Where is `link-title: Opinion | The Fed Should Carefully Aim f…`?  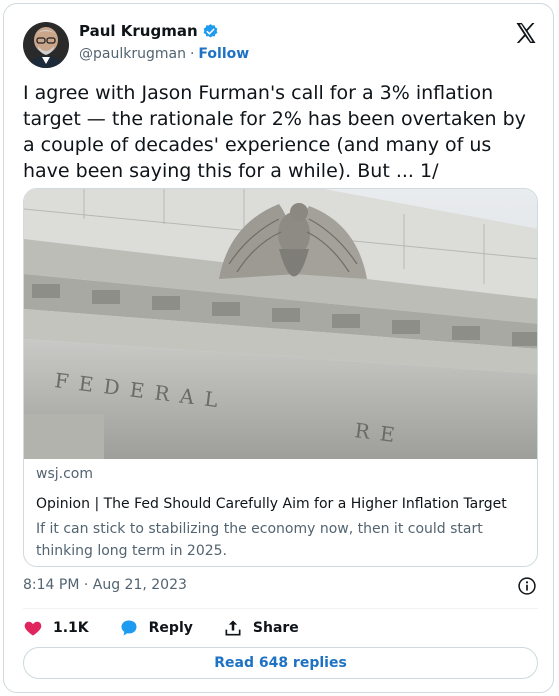
link-title: Opinion | The Fed Should Carefully Aim f… is located at coordinates (271, 504).